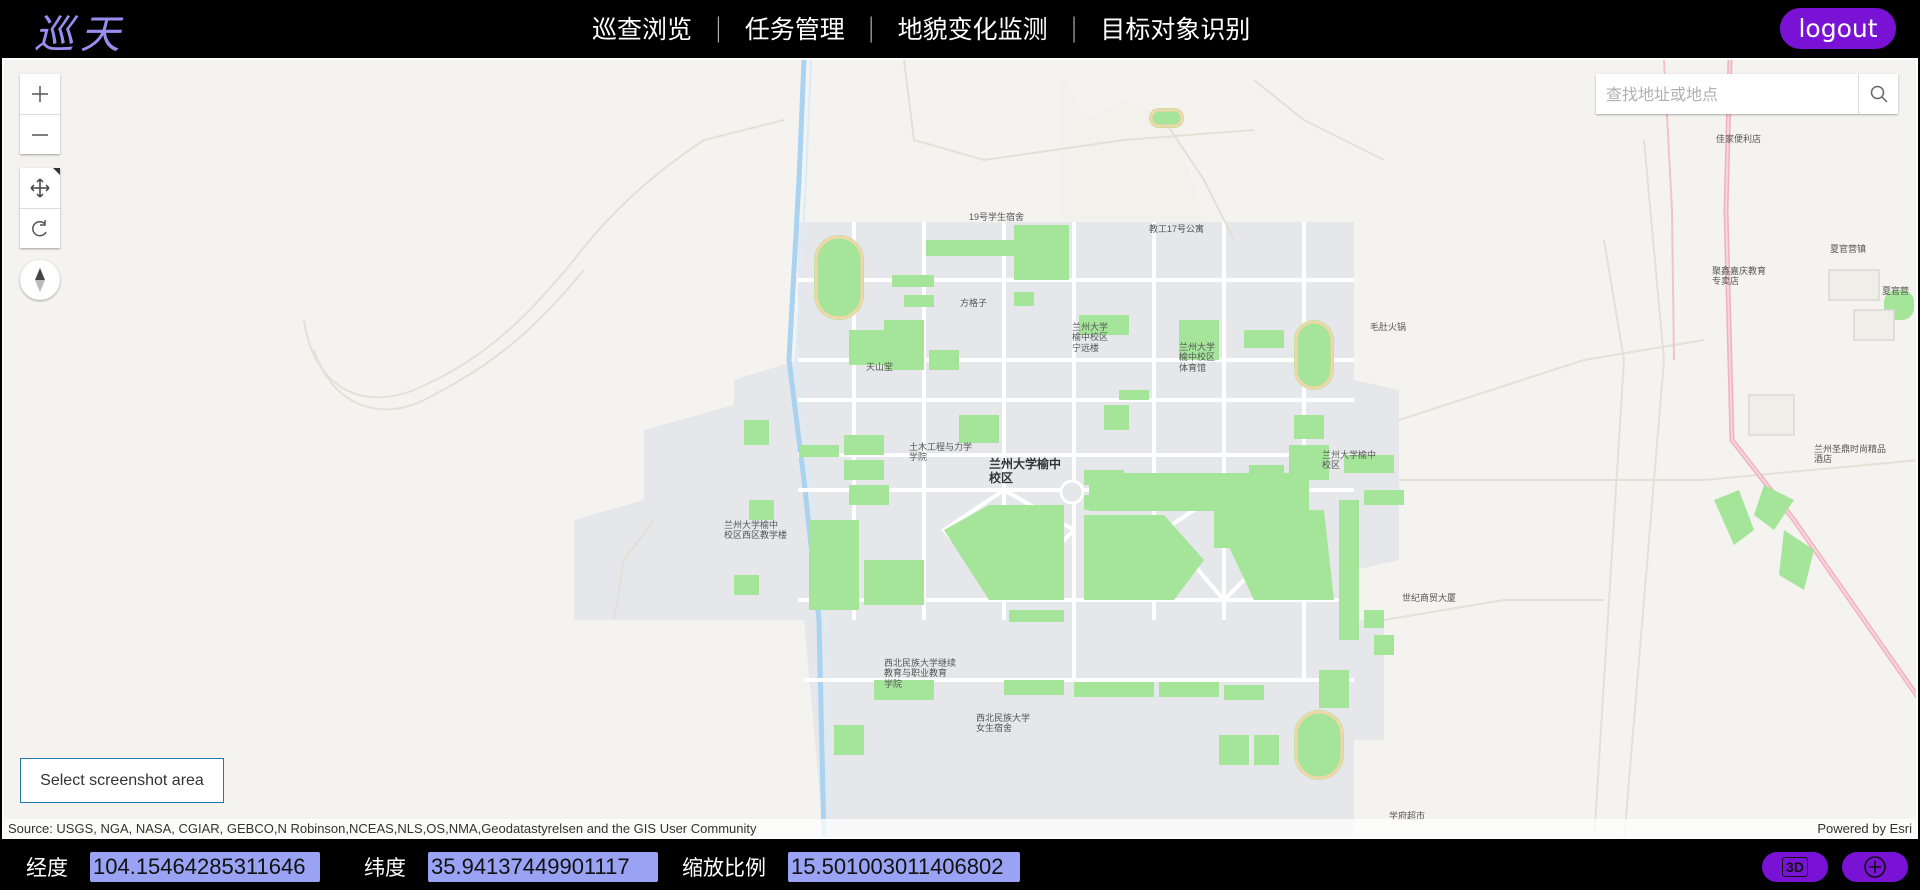 This screenshot has width=1920, height=890. I want to click on toggle-3d-button: 3D, so click(1795, 867).